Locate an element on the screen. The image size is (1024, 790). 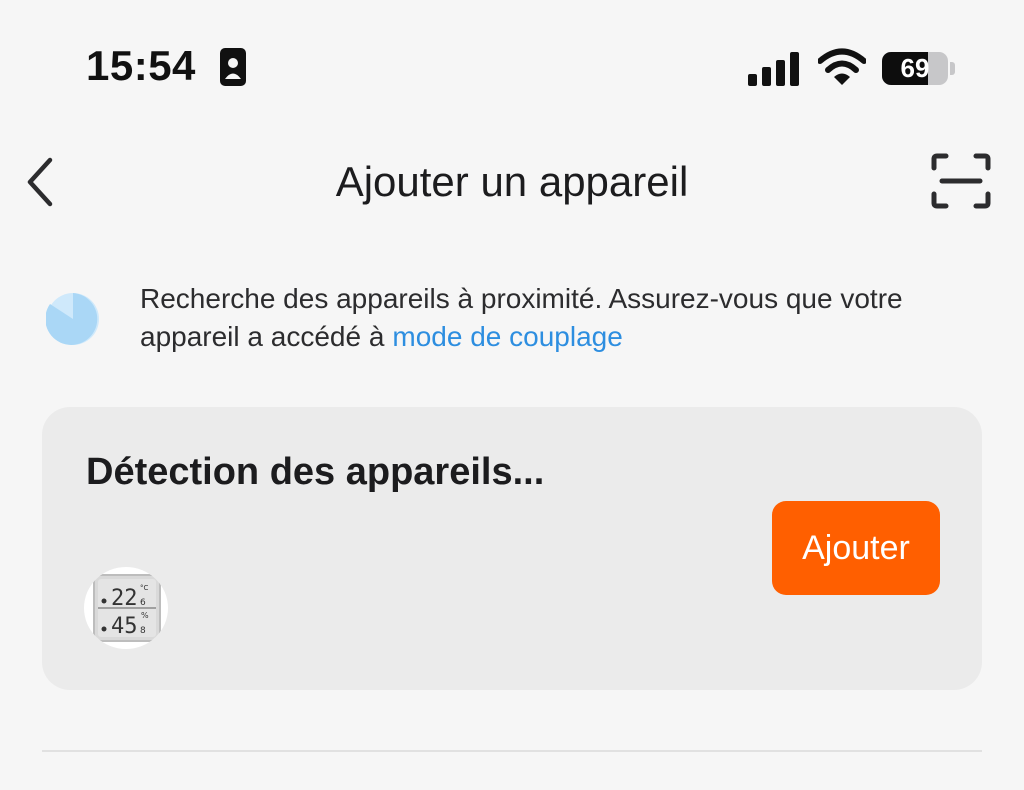
cellular-signal-icon is located at coordinates (773, 69).